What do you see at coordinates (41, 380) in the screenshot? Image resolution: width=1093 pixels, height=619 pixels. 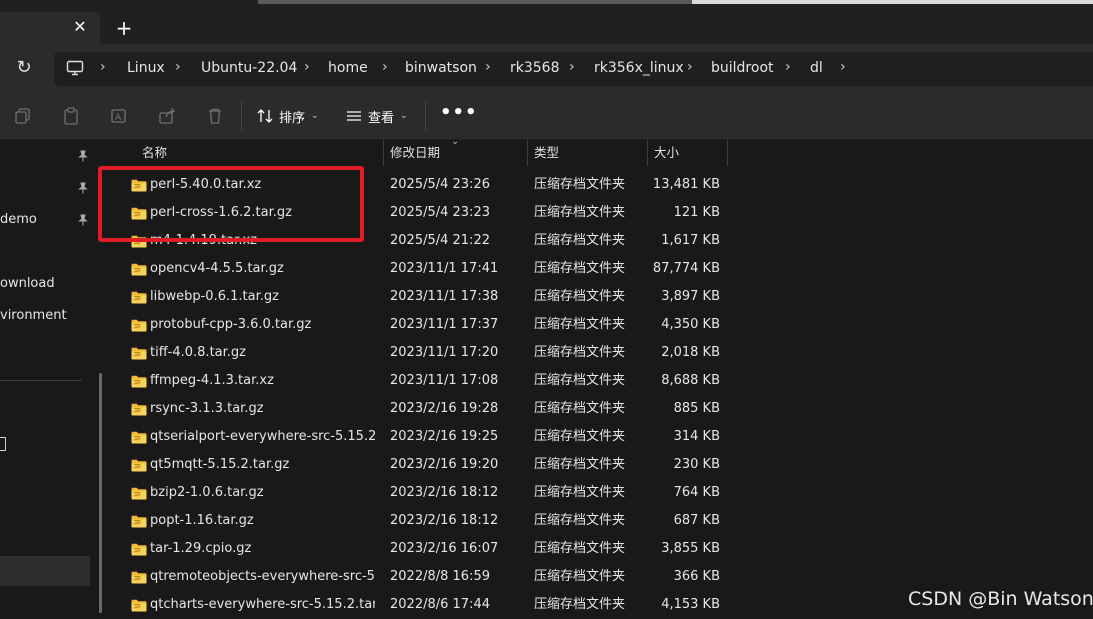 I see `sidebar-divider` at bounding box center [41, 380].